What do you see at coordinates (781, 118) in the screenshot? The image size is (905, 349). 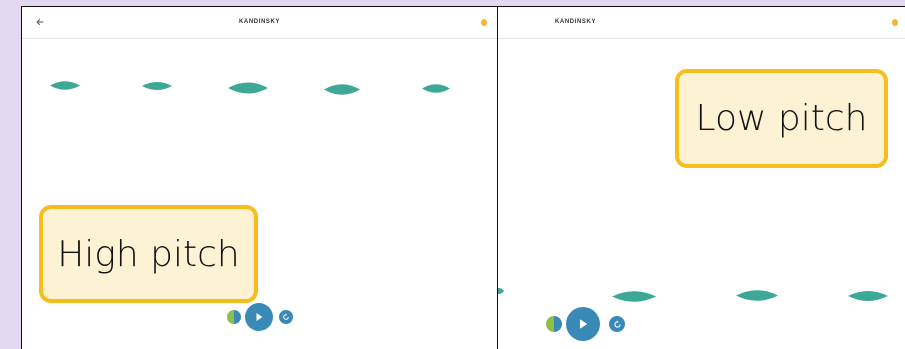 I see `low-pitch-callout: Low pitch` at bounding box center [781, 118].